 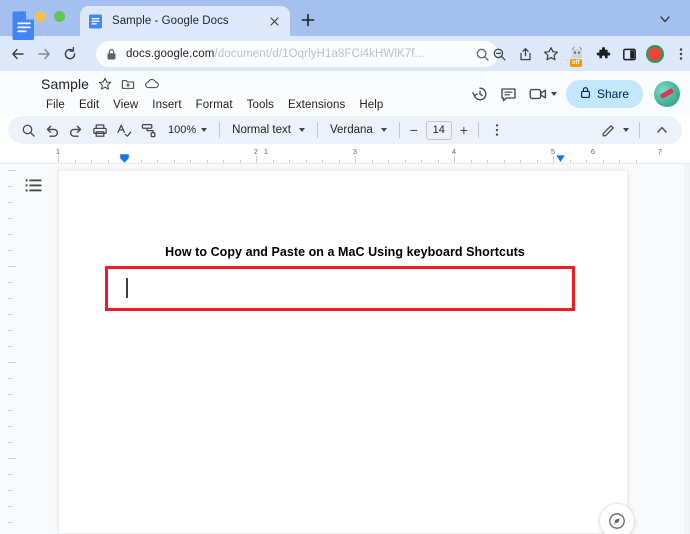 What do you see at coordinates (525, 54) in the screenshot?
I see `share-icon` at bounding box center [525, 54].